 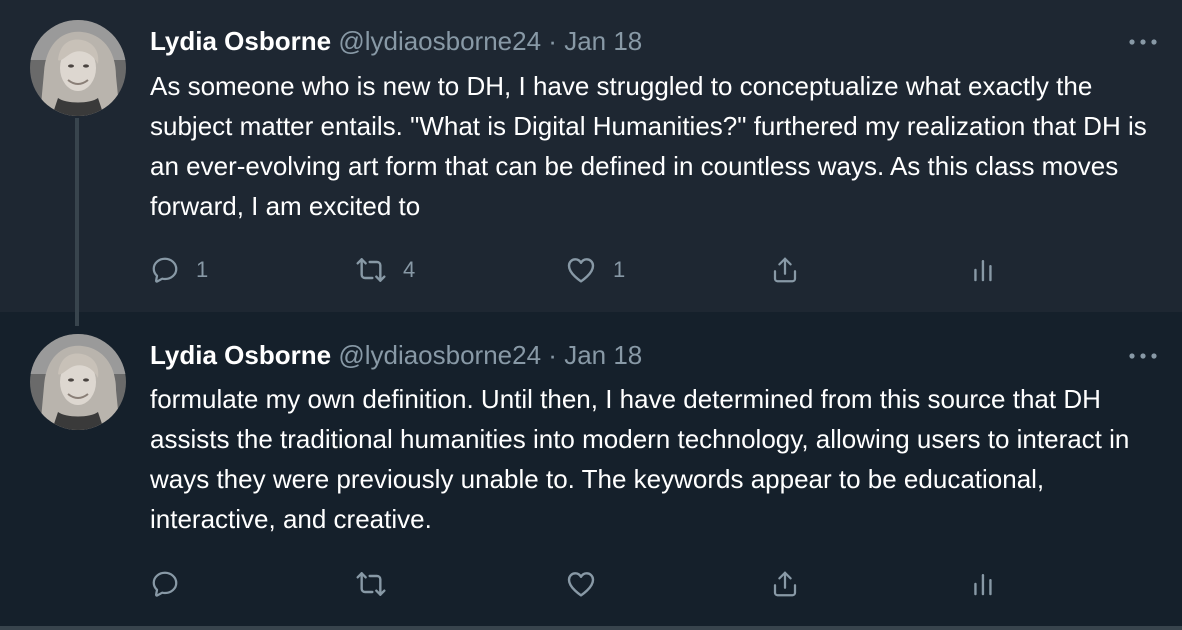 I want to click on retweet-button, so click(x=379, y=584).